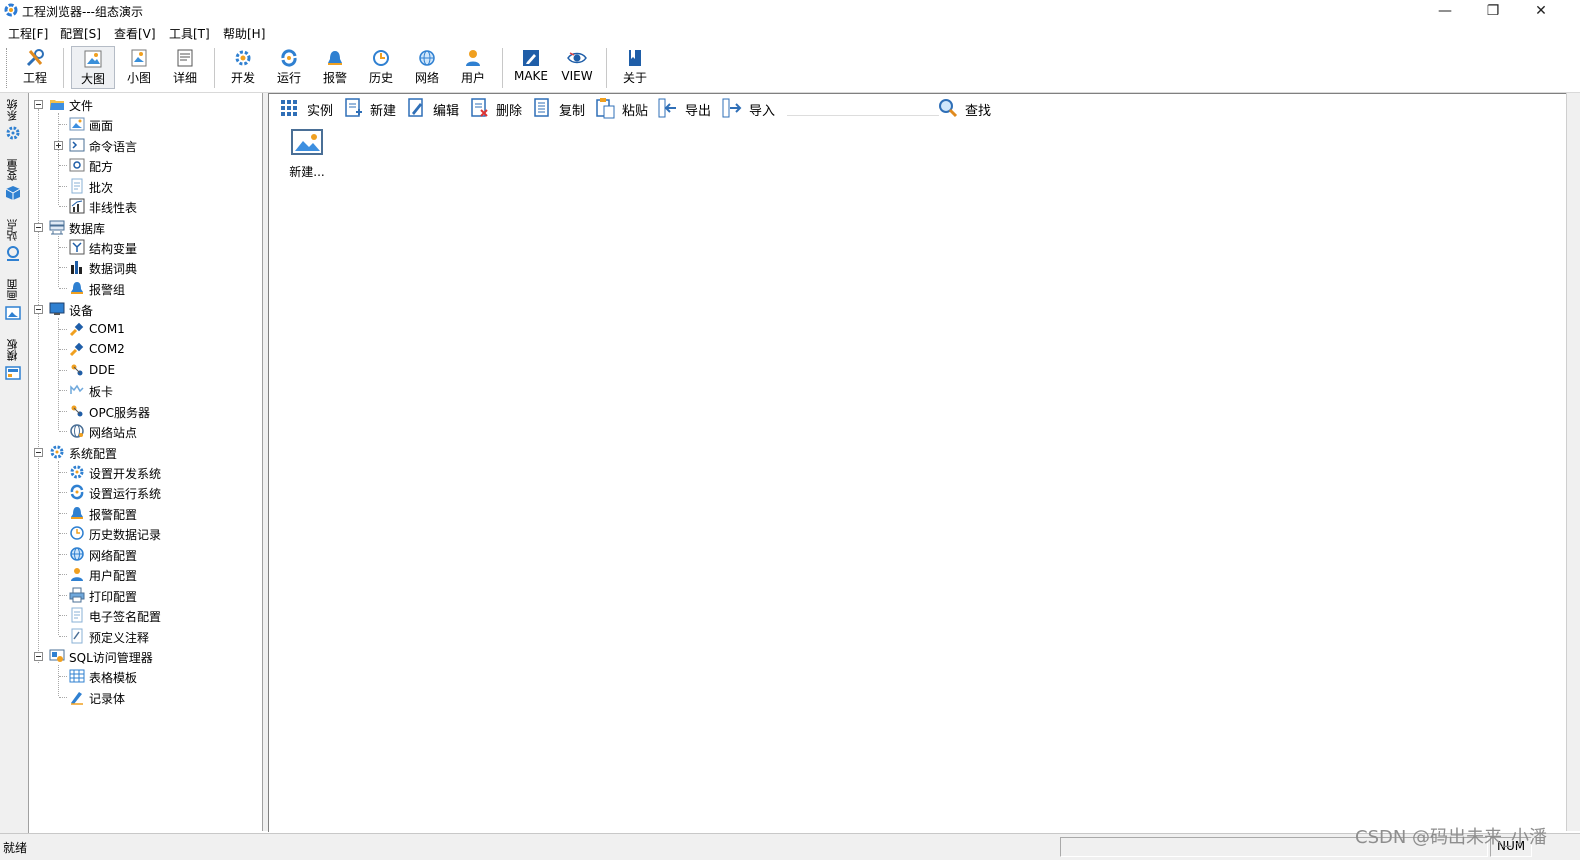 The height and width of the screenshot is (860, 1580). I want to click on side-tab-system: 系统, so click(13, 121).